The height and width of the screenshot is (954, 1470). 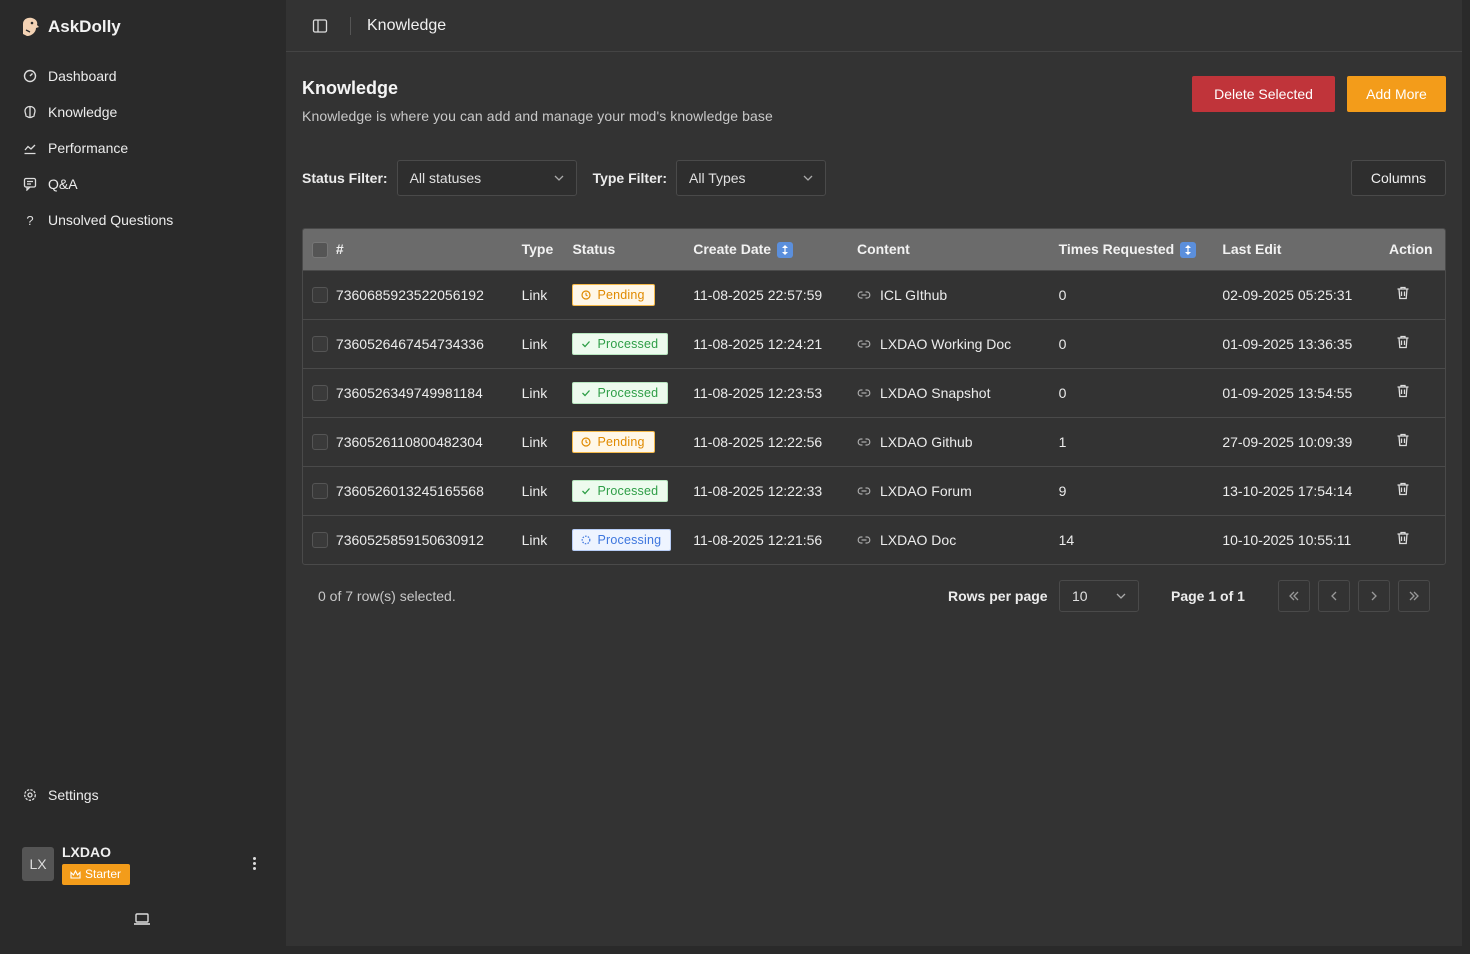 What do you see at coordinates (84, 26) in the screenshot?
I see `app-name: AskDolly` at bounding box center [84, 26].